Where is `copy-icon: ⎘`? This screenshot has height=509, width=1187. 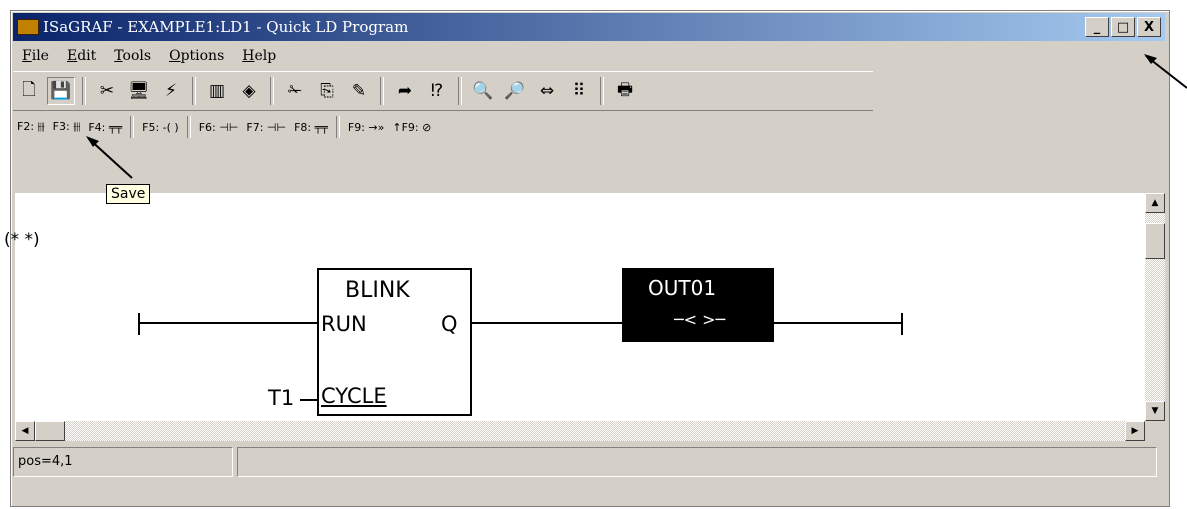
copy-icon: ⎘ is located at coordinates (327, 91).